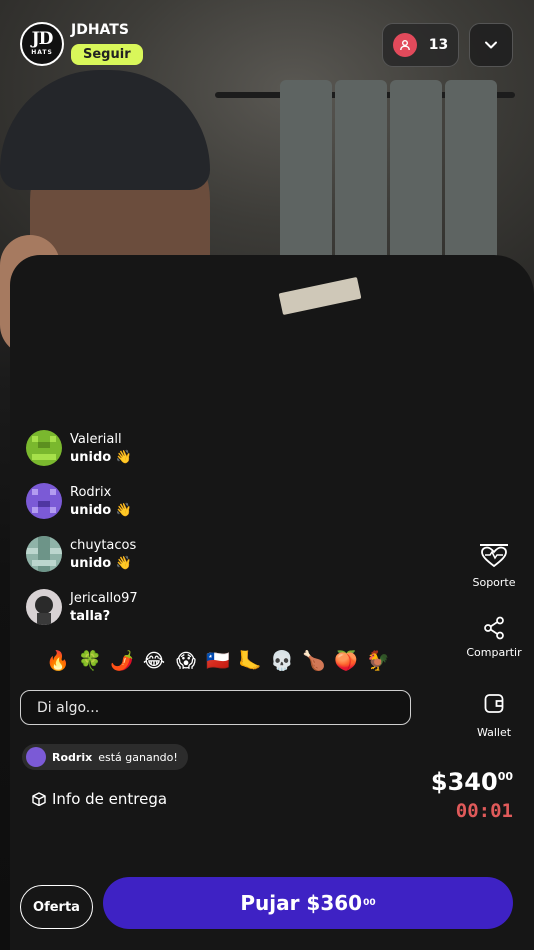  I want to click on winning-bidder-badge: Rodrix está ganando!, so click(105, 757).